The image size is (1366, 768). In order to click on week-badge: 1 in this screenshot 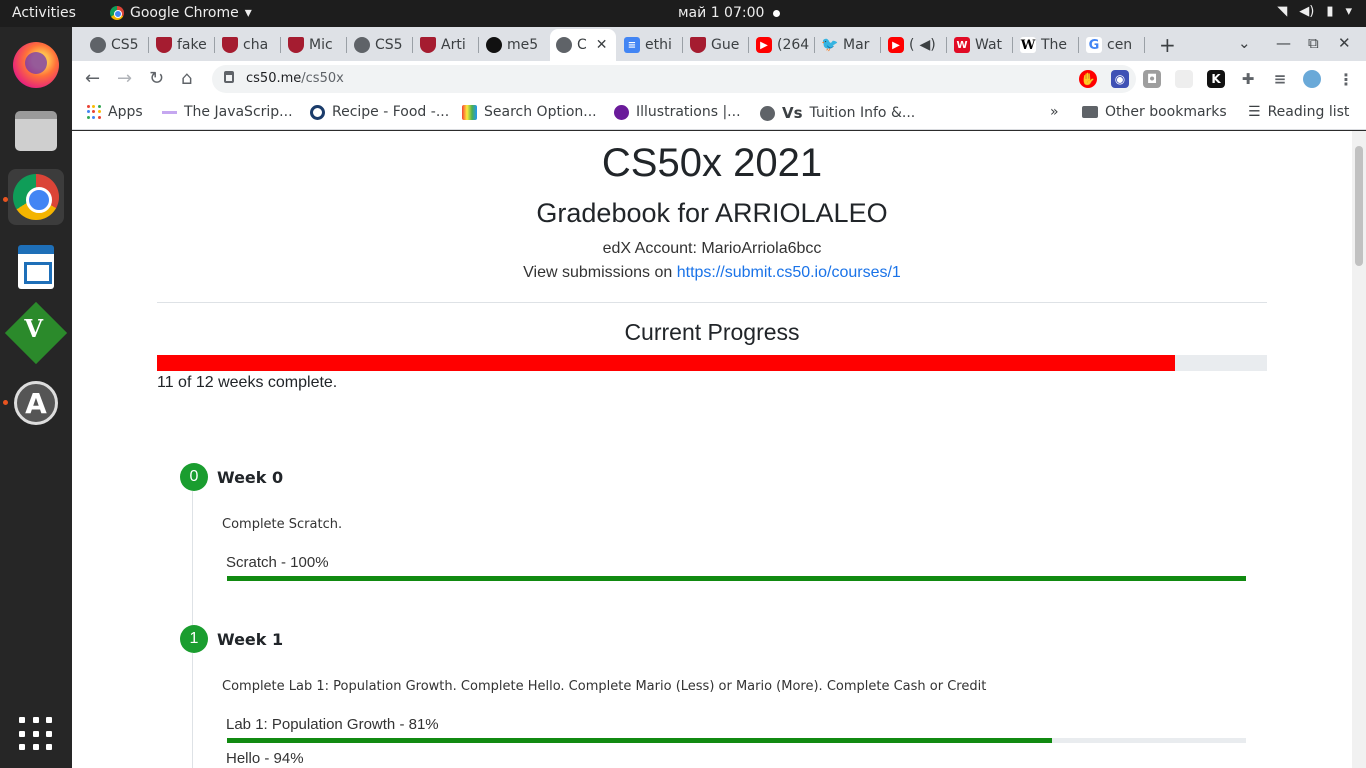, I will do `click(194, 639)`.